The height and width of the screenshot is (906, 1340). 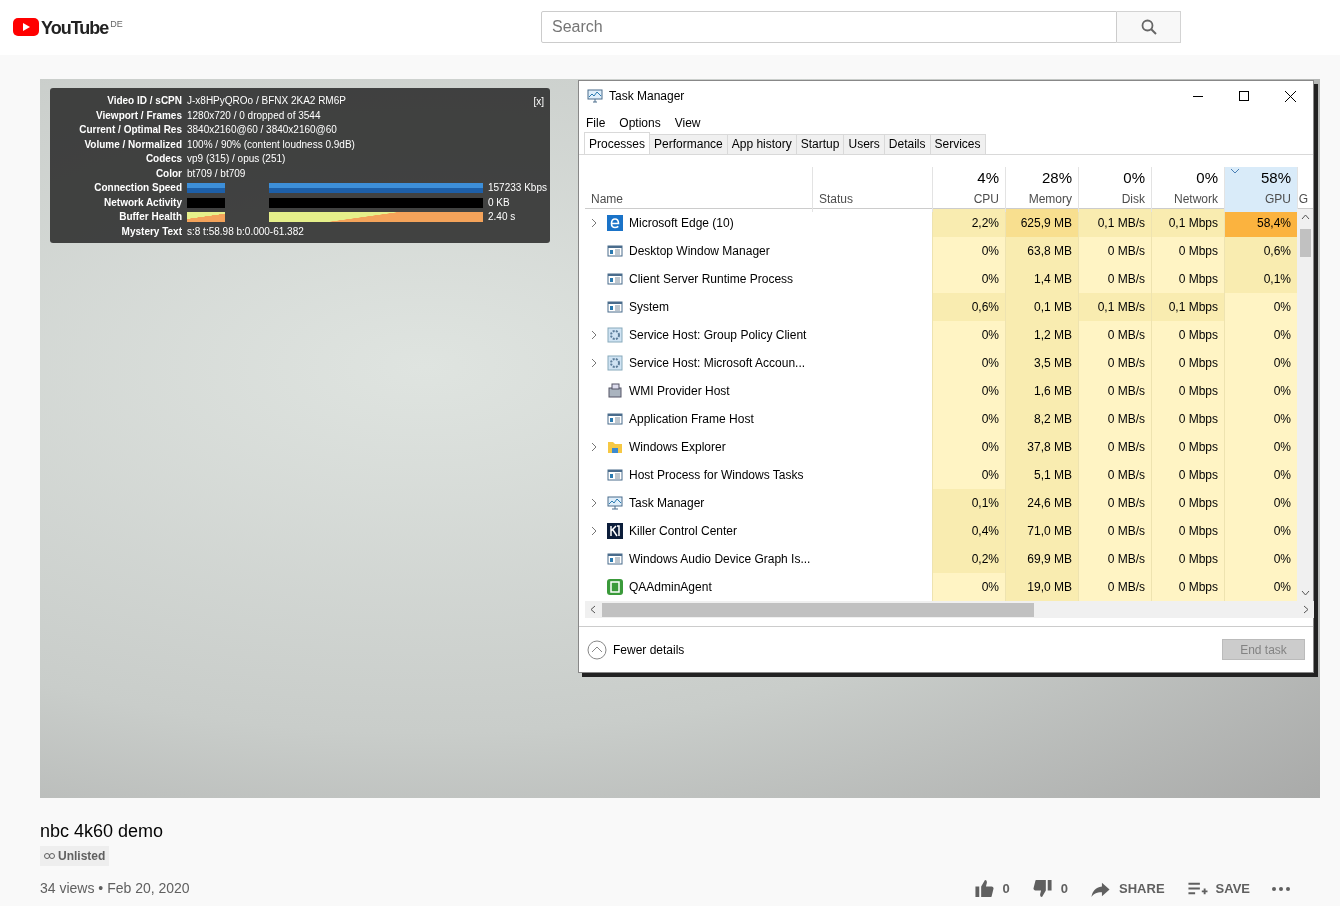 What do you see at coordinates (691, 419) in the screenshot?
I see `process-name: Application Frame Host` at bounding box center [691, 419].